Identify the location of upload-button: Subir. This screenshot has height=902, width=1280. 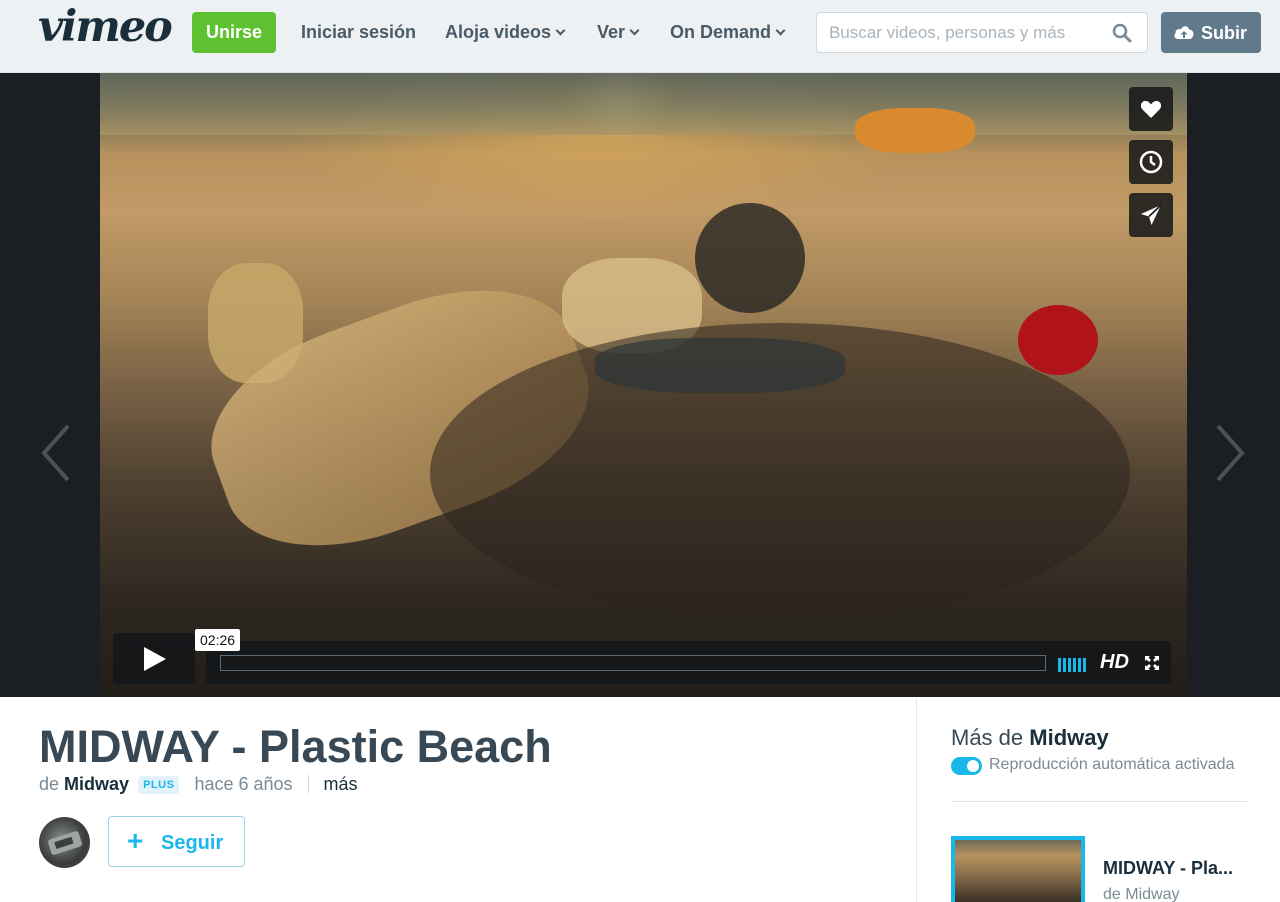
(1211, 32).